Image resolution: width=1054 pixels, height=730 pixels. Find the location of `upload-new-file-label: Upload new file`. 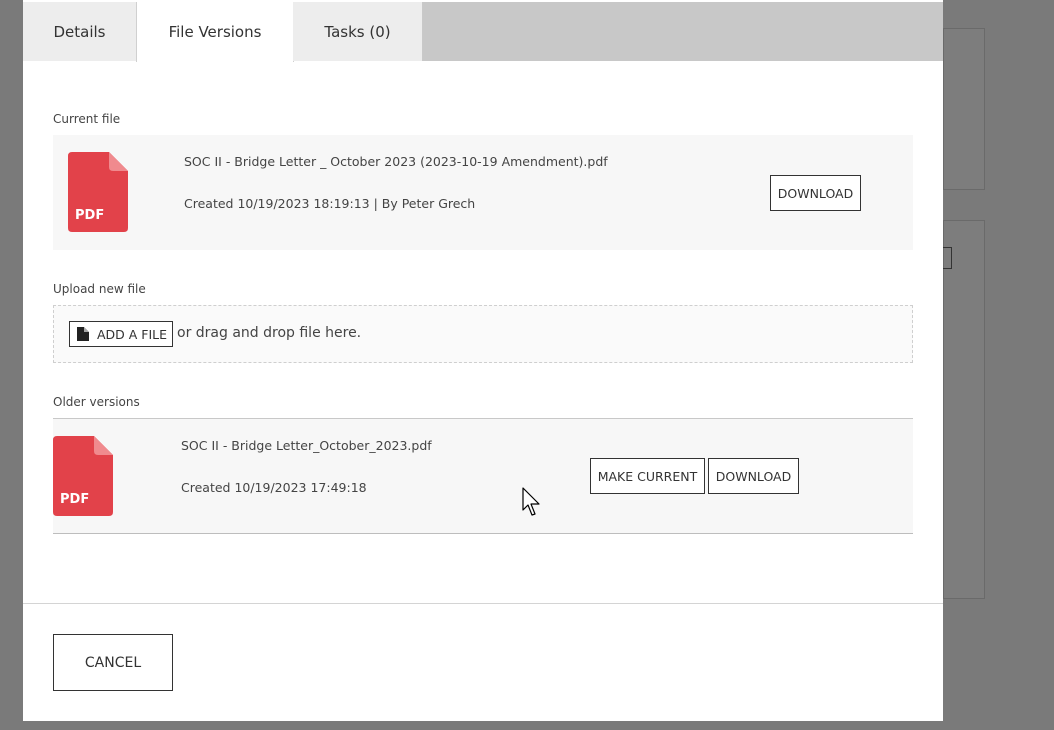

upload-new-file-label: Upload new file is located at coordinates (99, 289).